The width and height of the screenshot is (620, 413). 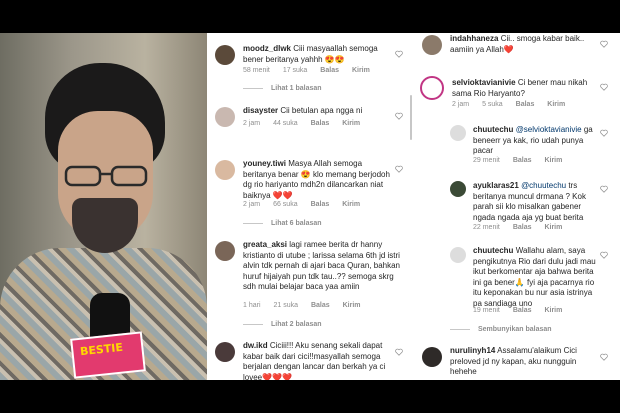 I want to click on comment-username: dw.ikd, so click(x=255, y=345).